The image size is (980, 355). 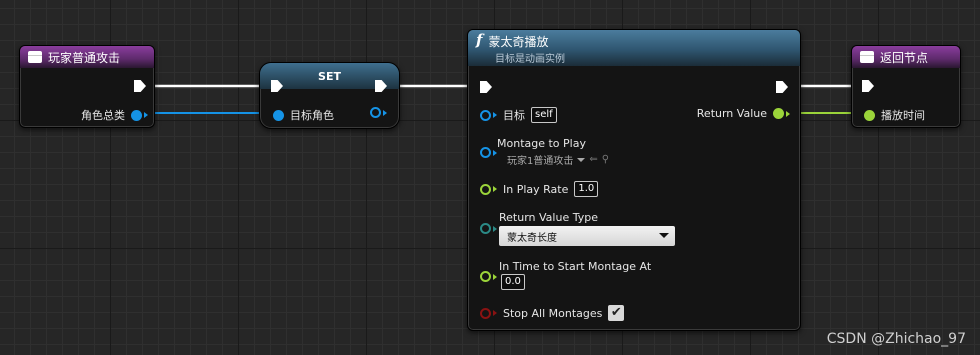 I want to click on input-pin-target: 目标 self, so click(x=518, y=115).